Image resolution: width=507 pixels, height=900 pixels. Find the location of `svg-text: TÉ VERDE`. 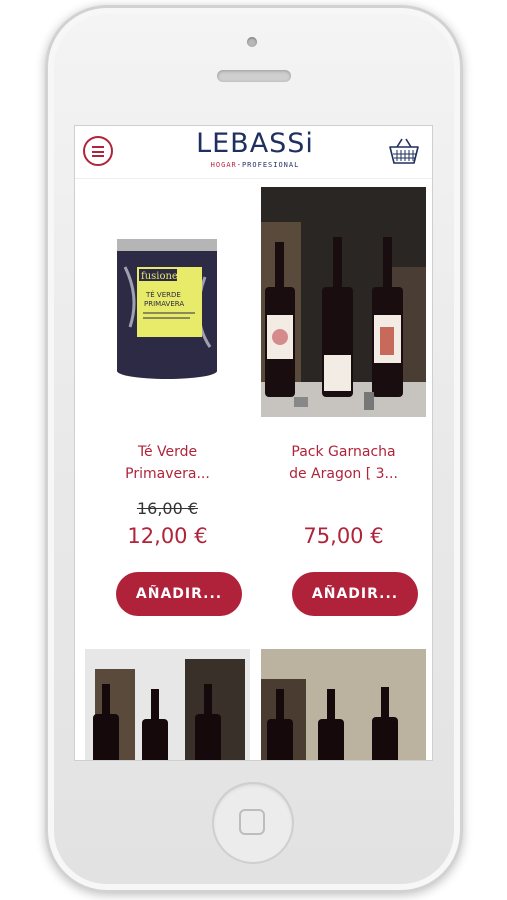

svg-text: TÉ VERDE is located at coordinates (163, 294).